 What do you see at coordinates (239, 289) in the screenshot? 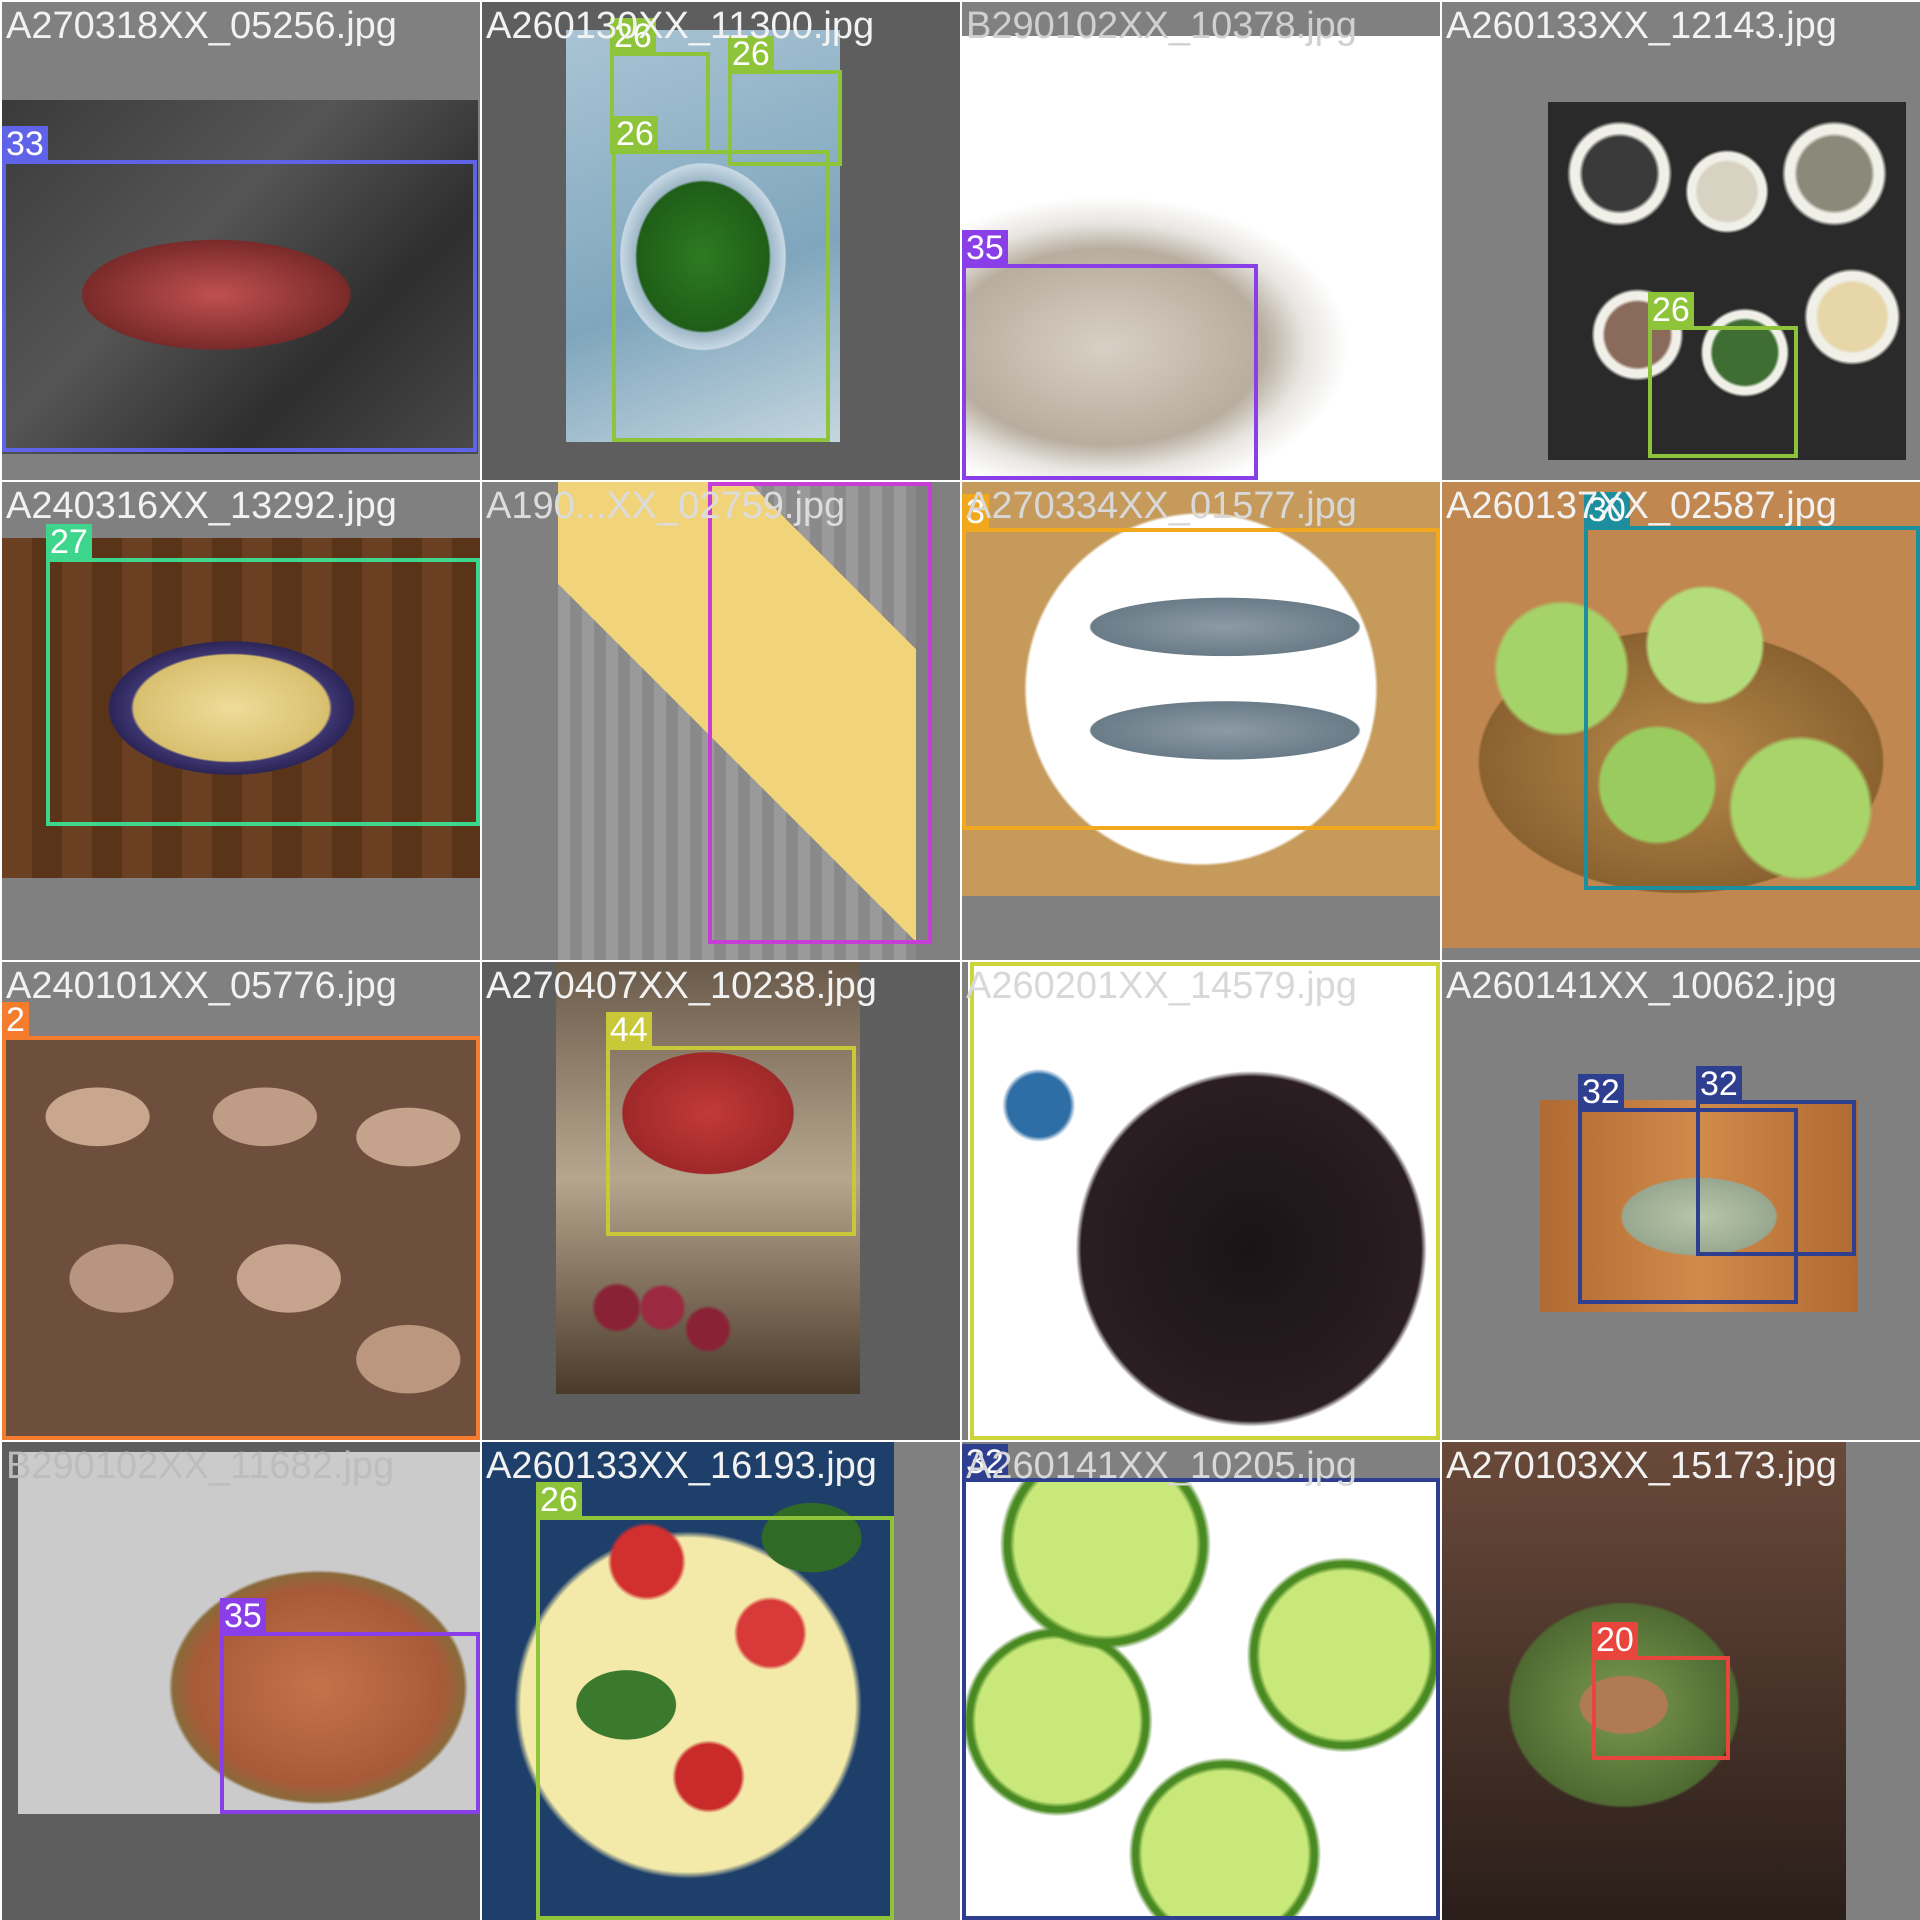
I see `bbox-33: 33` at bounding box center [239, 289].